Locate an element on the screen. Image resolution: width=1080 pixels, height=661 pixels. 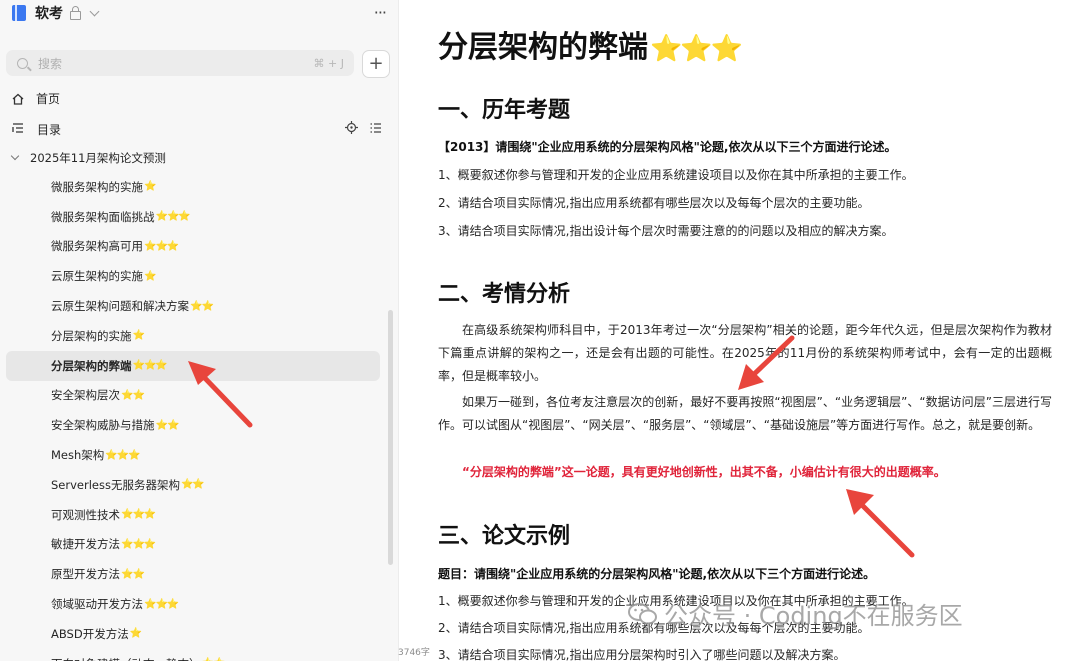
section-heading-1: 一、历年考题 is located at coordinates (504, 110).